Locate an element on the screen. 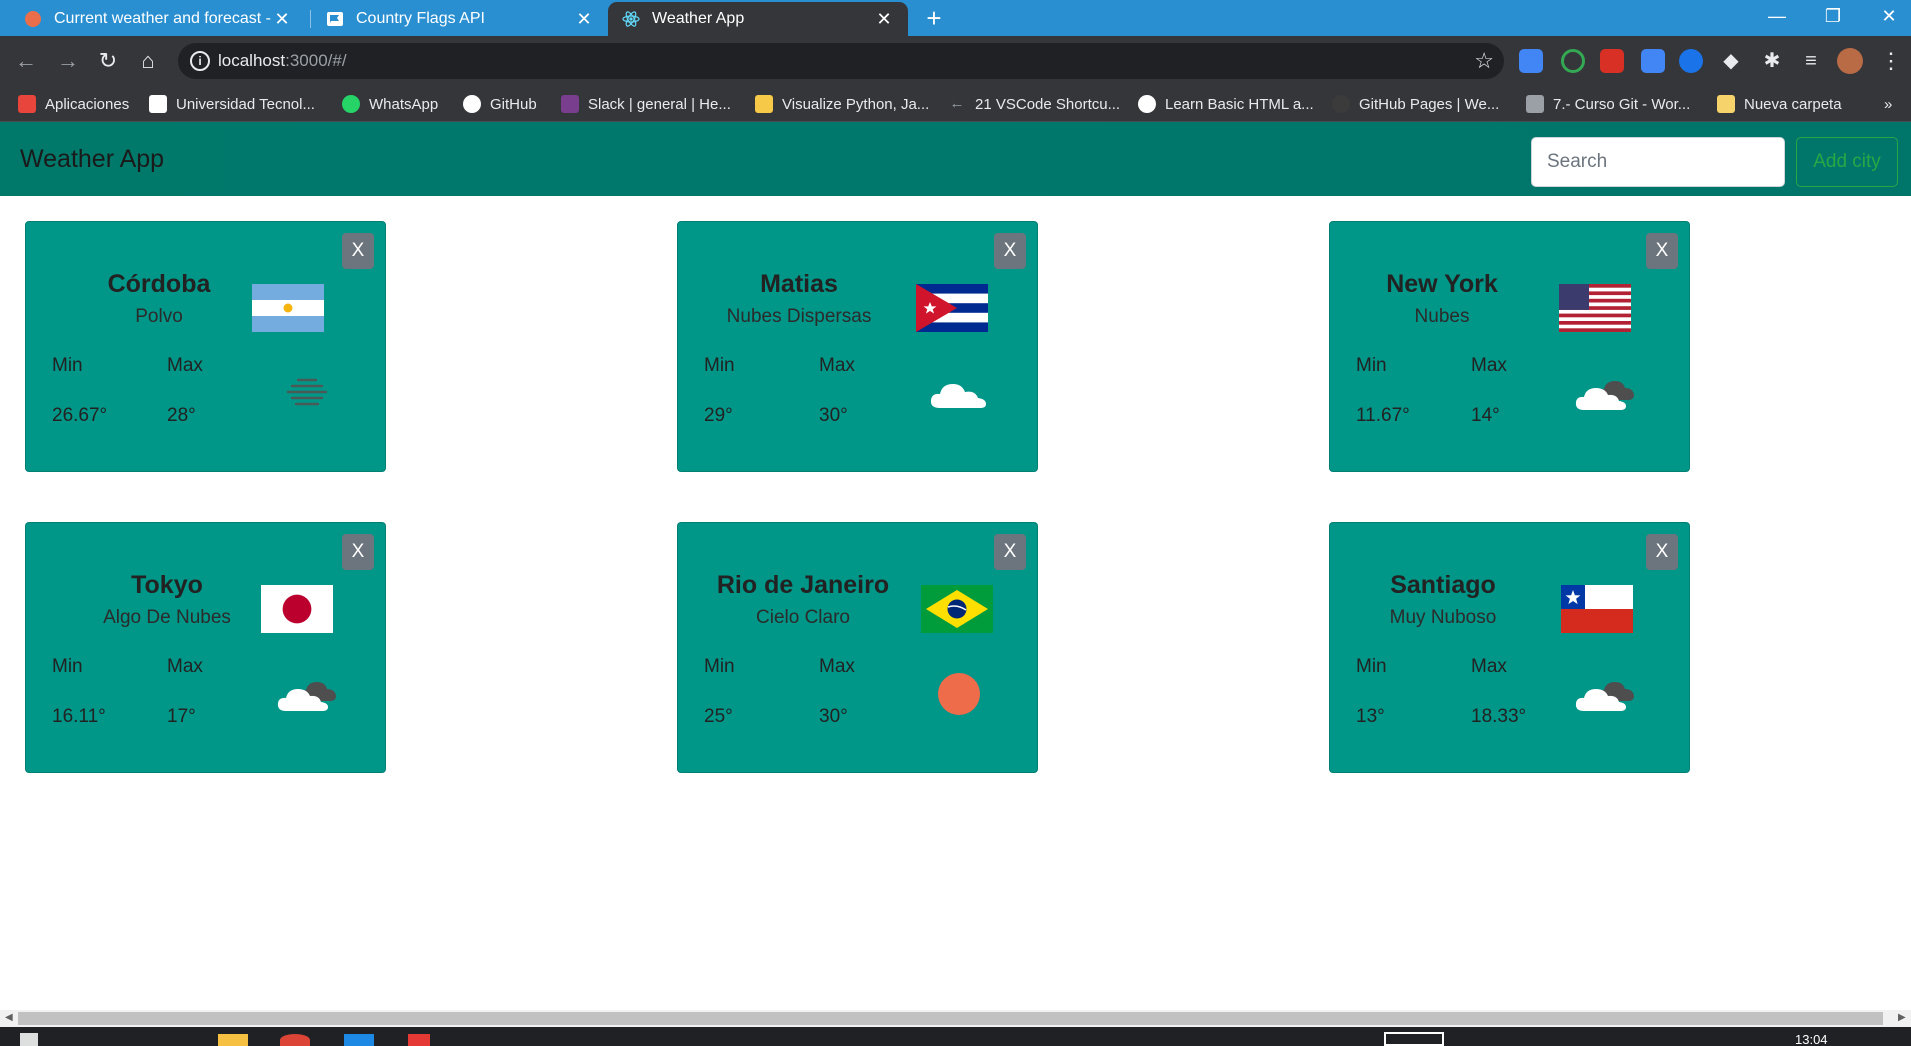 The height and width of the screenshot is (1046, 1911). bookmark-apps: Aplicaciones is located at coordinates (73, 104).